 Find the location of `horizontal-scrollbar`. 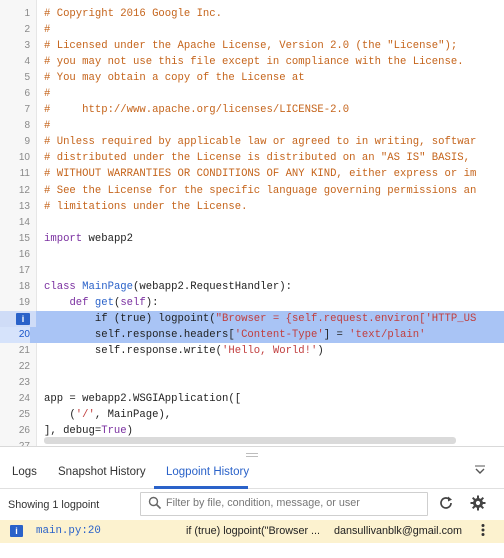

horizontal-scrollbar is located at coordinates (250, 440).